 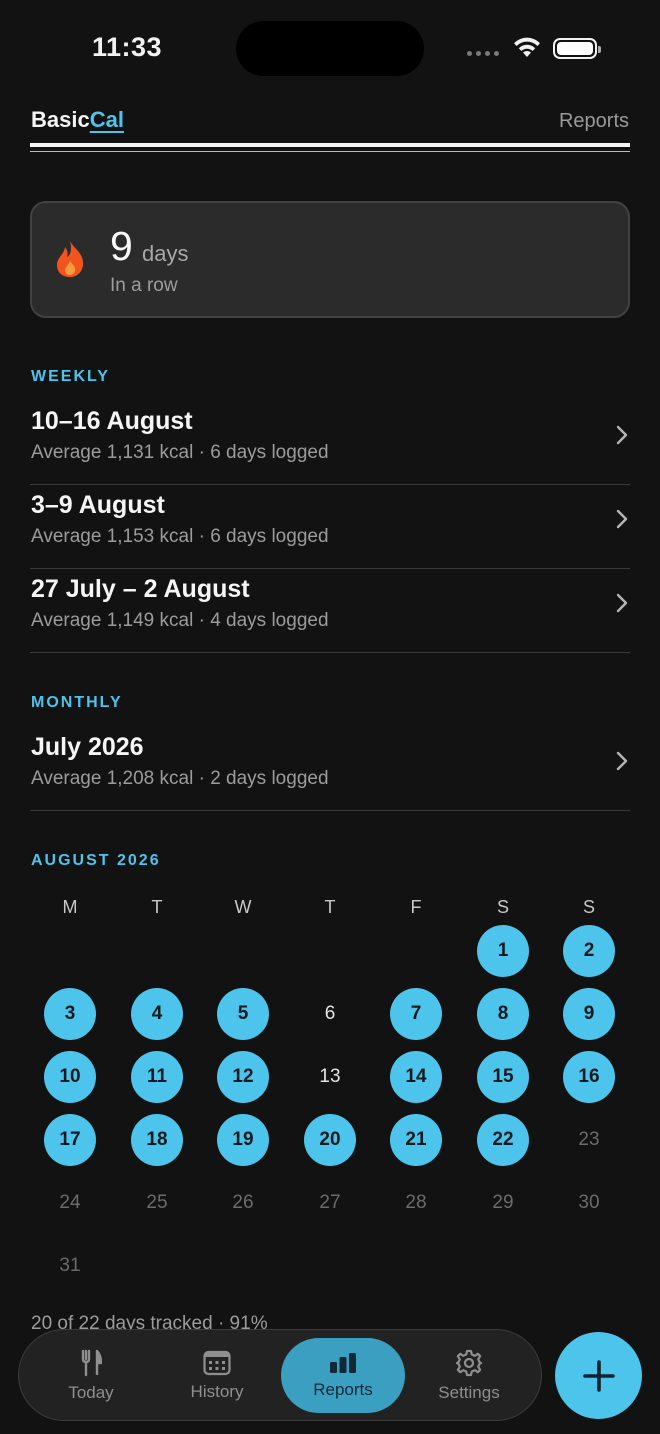 What do you see at coordinates (577, 48) in the screenshot?
I see `battery-icon` at bounding box center [577, 48].